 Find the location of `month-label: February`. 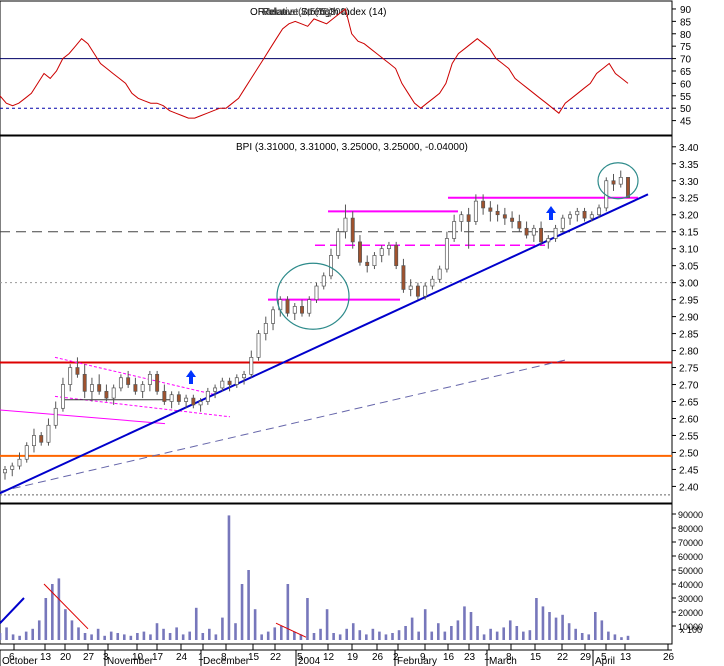

month-label: February is located at coordinates (417, 661).